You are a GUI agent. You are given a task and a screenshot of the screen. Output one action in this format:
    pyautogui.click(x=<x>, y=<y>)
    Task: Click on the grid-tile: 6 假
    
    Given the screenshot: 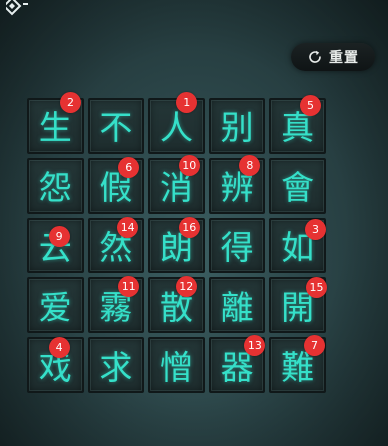 What is the action you would take?
    pyautogui.click(x=116, y=185)
    